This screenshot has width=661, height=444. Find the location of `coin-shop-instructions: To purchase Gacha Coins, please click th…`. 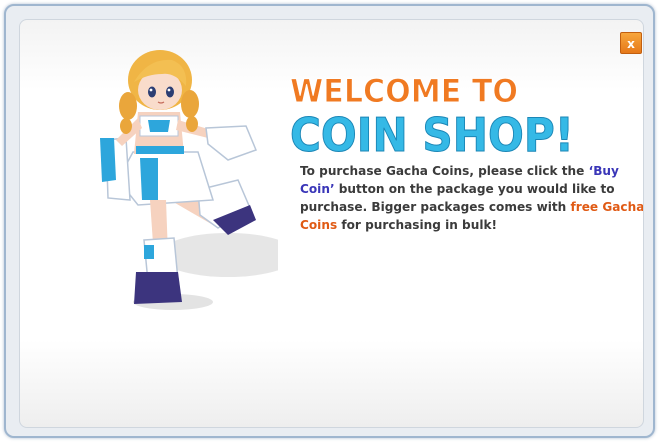

coin-shop-instructions: To purchase Gacha Coins, please click th… is located at coordinates (471, 198).